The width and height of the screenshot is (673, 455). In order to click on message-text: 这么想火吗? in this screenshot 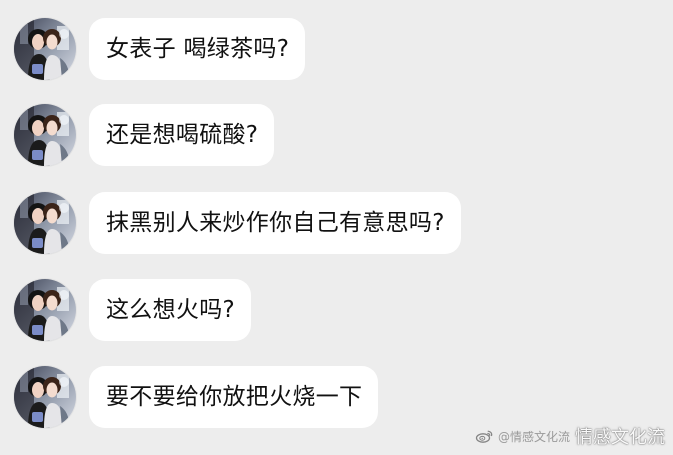, I will do `click(171, 309)`.